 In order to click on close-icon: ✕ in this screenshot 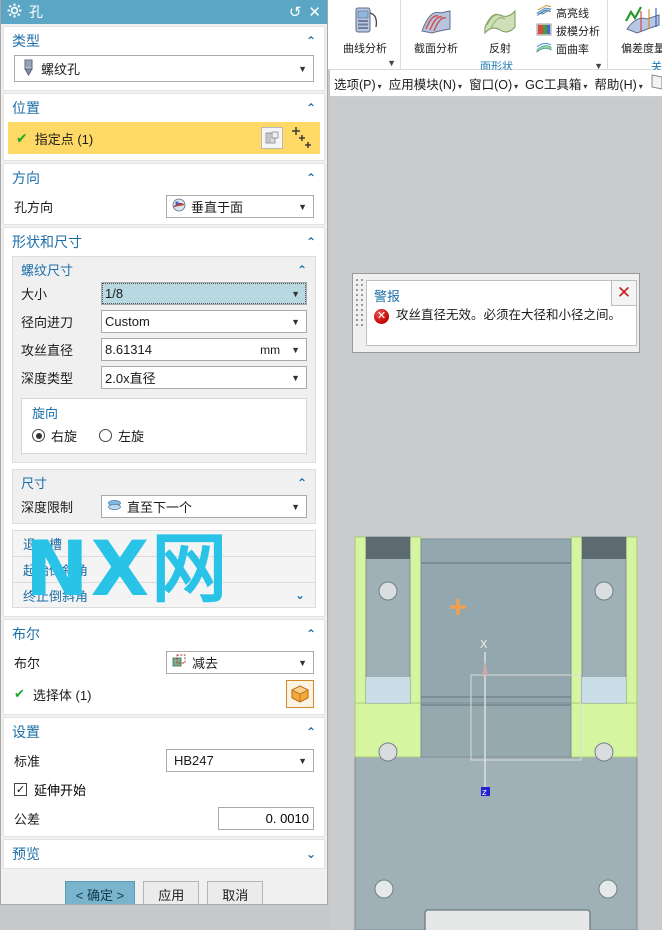, I will do `click(314, 12)`.